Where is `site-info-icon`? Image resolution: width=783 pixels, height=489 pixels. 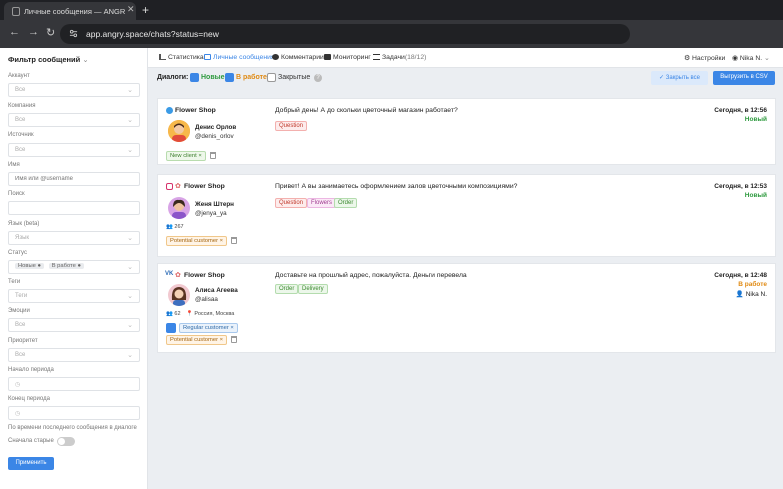
site-info-icon is located at coordinates (73, 33).